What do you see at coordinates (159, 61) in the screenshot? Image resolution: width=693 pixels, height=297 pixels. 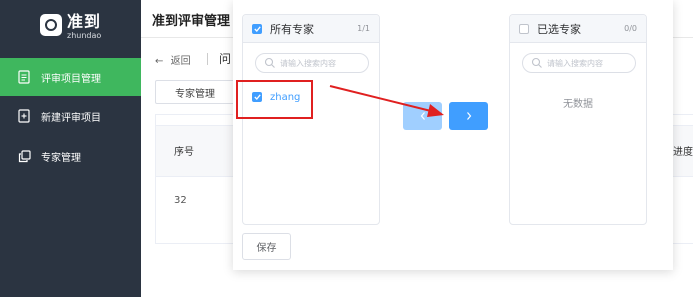 I see `arrow-left-icon: ←` at bounding box center [159, 61].